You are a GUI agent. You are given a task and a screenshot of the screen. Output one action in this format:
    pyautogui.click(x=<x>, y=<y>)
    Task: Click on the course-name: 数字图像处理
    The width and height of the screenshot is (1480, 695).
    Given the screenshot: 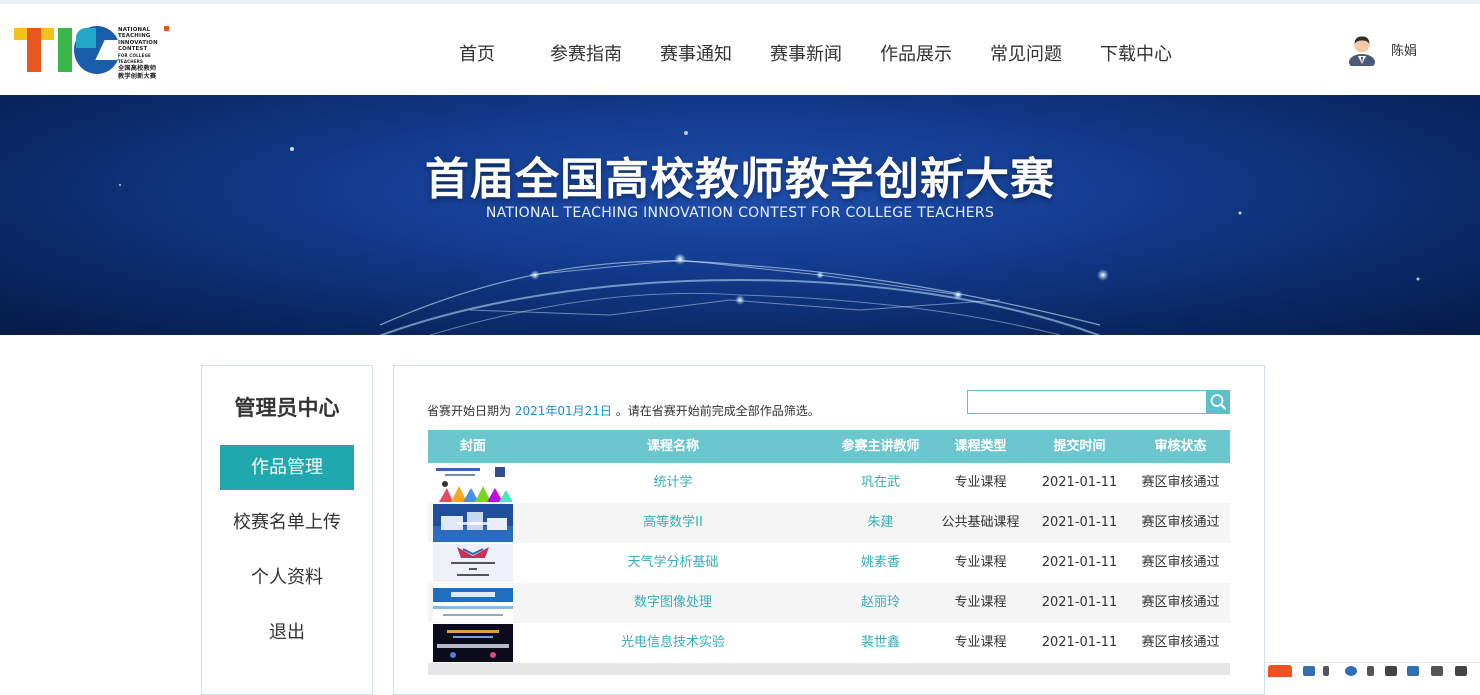 What is the action you would take?
    pyautogui.click(x=673, y=603)
    